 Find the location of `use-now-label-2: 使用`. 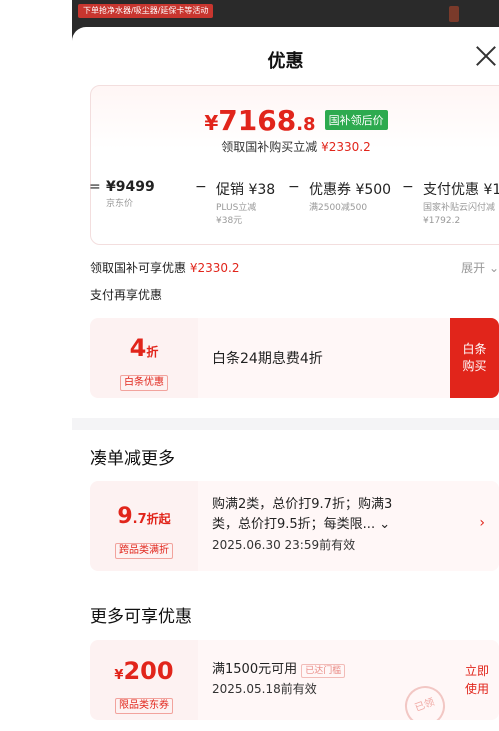

use-now-label-2: 使用 is located at coordinates (476, 689).